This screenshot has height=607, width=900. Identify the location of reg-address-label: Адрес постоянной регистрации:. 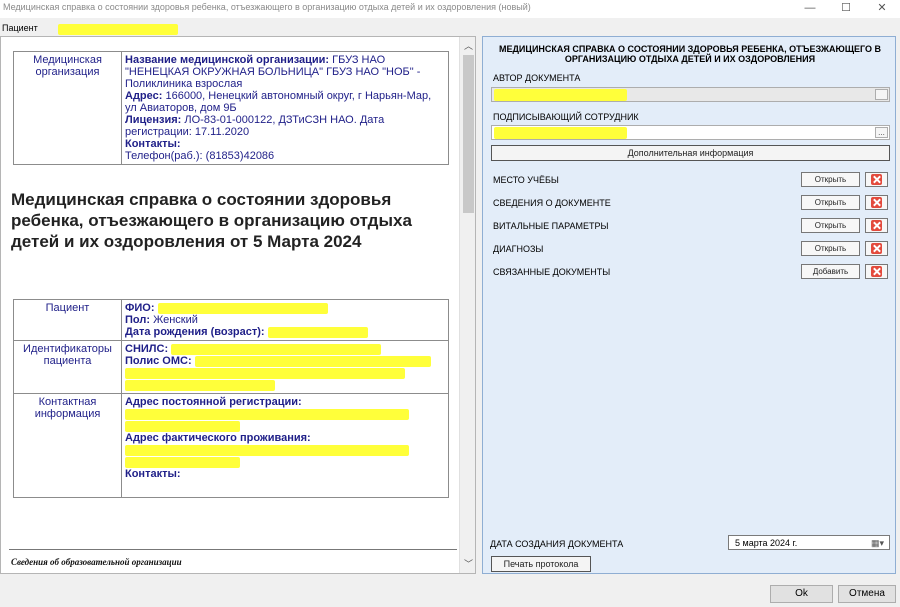
(213, 402).